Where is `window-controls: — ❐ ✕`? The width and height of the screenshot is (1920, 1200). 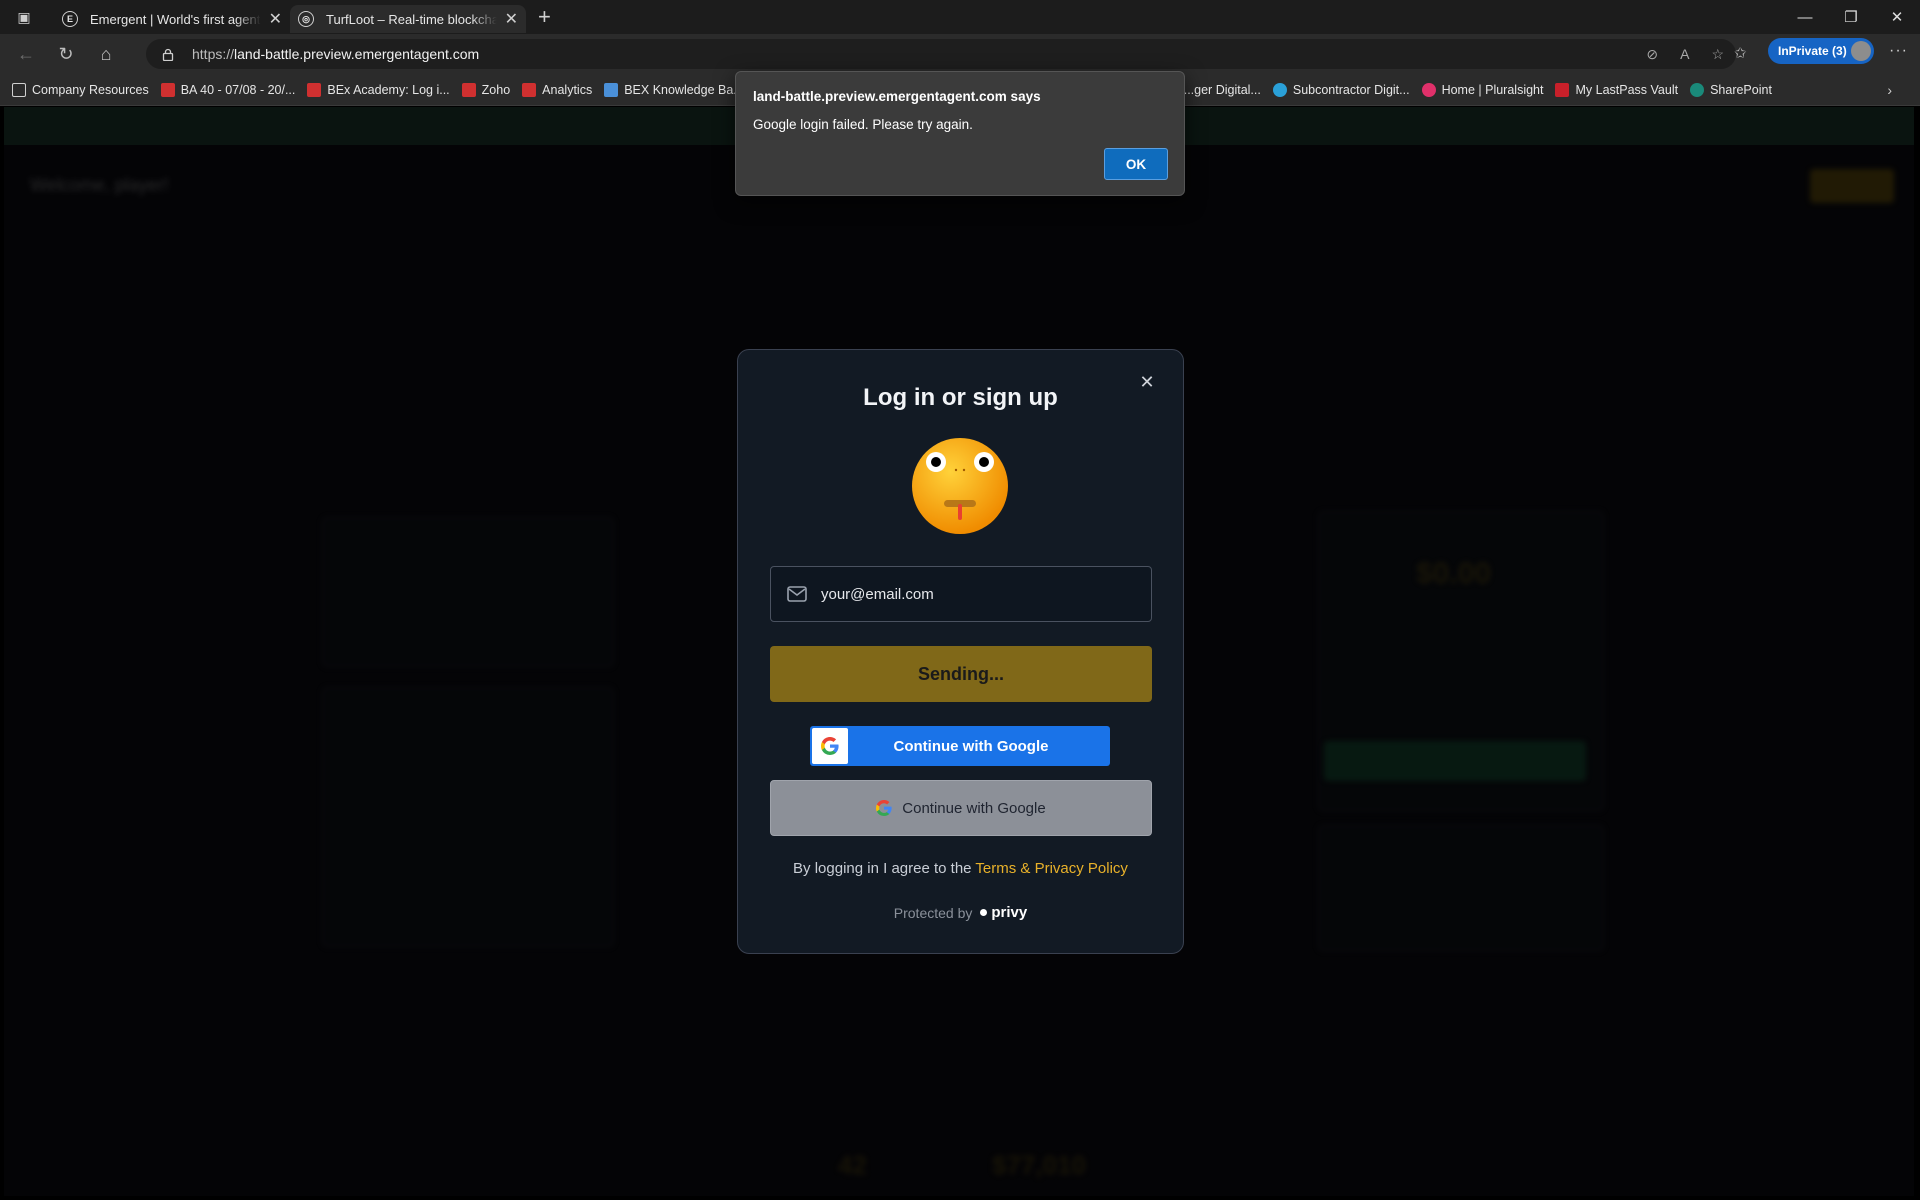
window-controls: — ❐ ✕ is located at coordinates (1851, 17).